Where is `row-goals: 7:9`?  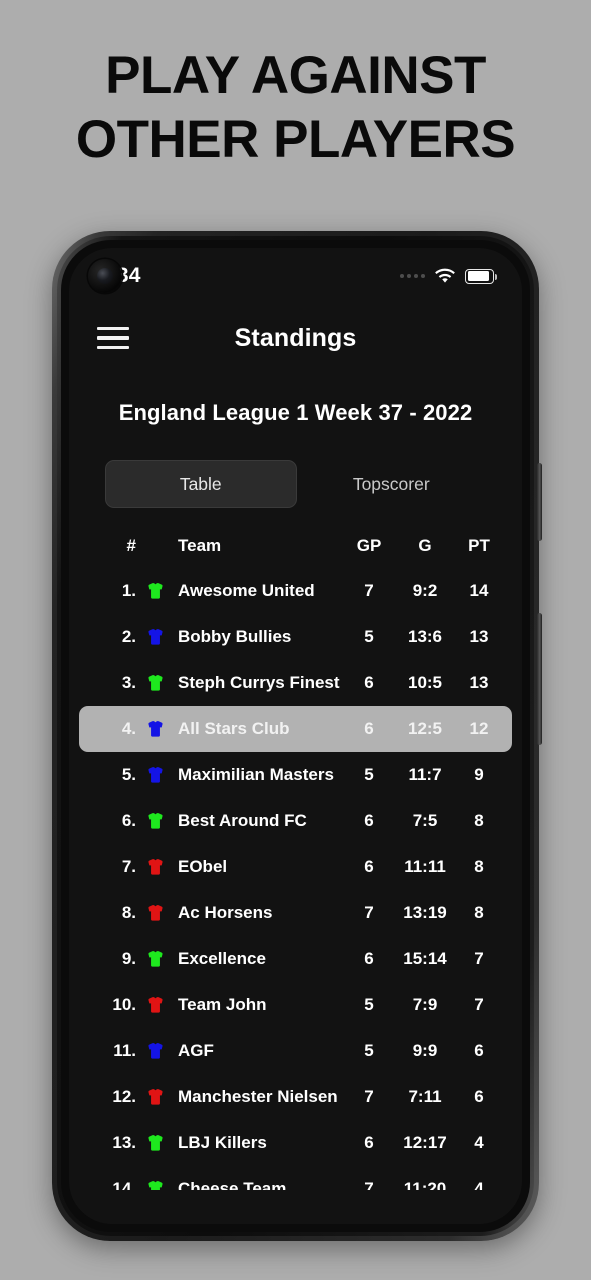 row-goals: 7:9 is located at coordinates (425, 1004).